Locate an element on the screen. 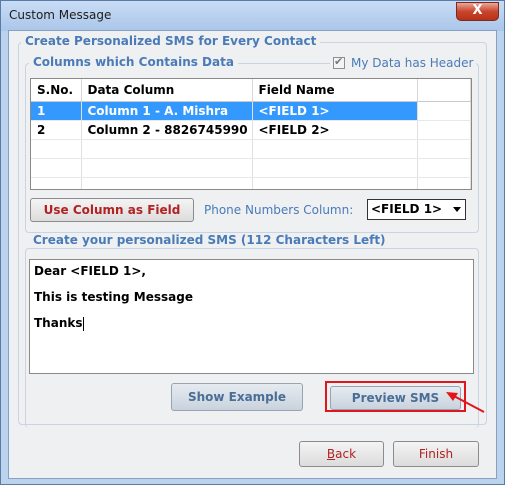 The height and width of the screenshot is (485, 505). text-caret is located at coordinates (83, 323).